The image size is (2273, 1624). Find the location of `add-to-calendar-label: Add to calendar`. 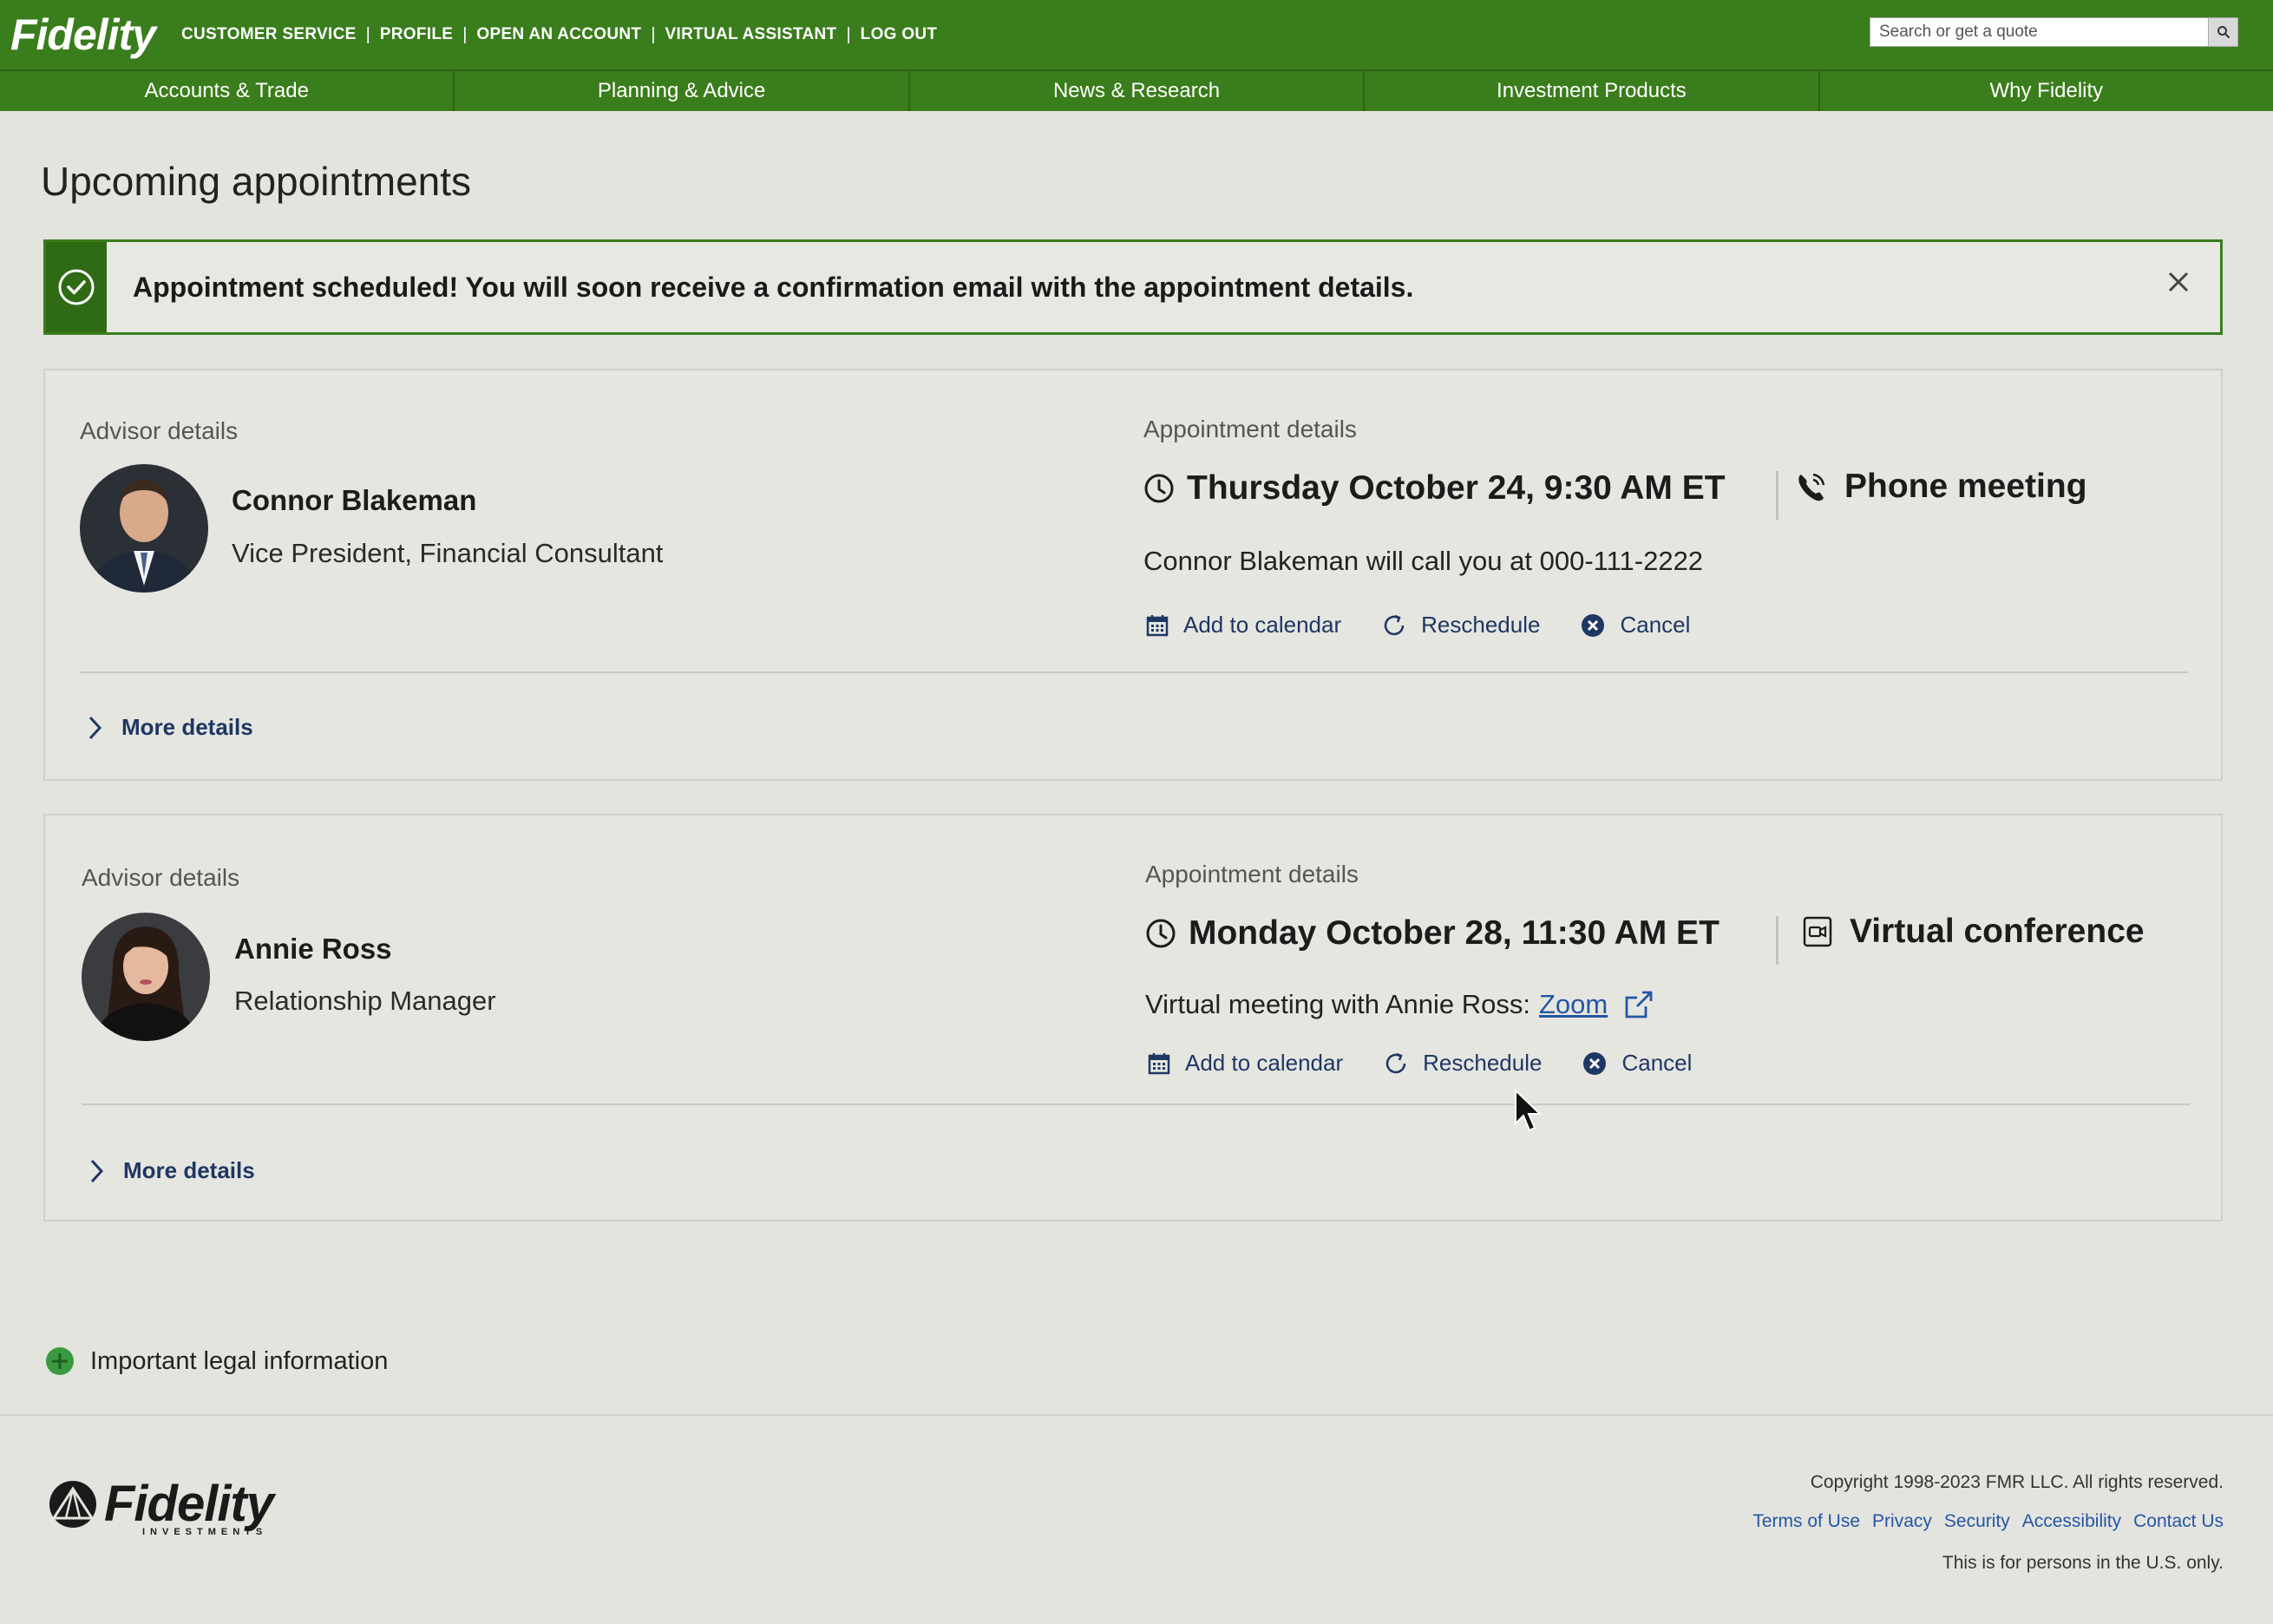

add-to-calendar-label: Add to calendar is located at coordinates (1265, 1063).